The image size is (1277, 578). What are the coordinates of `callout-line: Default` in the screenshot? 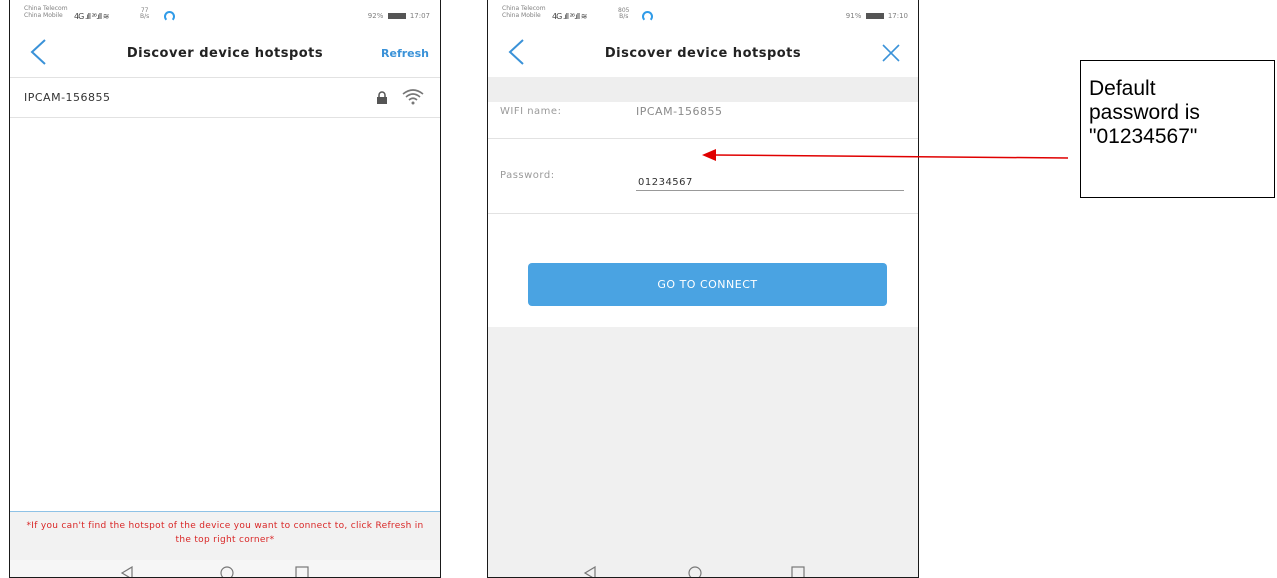 It's located at (1122, 88).